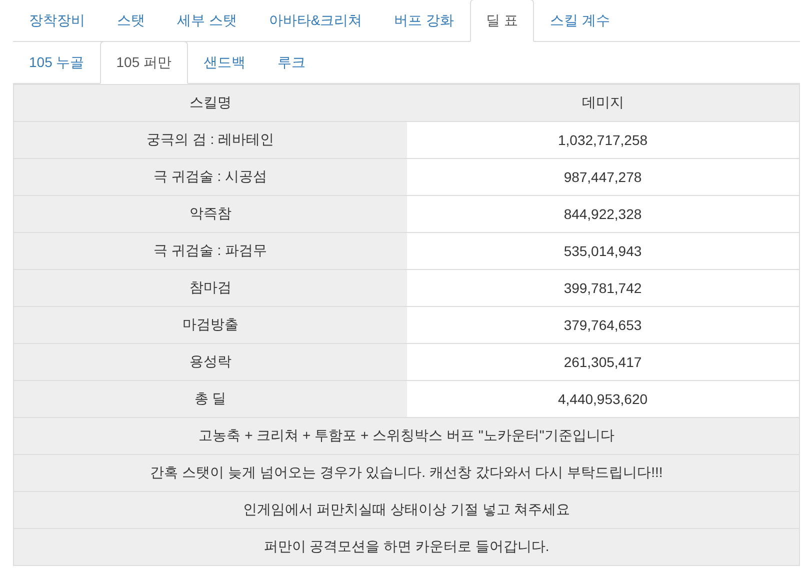 The image size is (809, 575). I want to click on table-cell: 4,440,953,620, so click(603, 399).